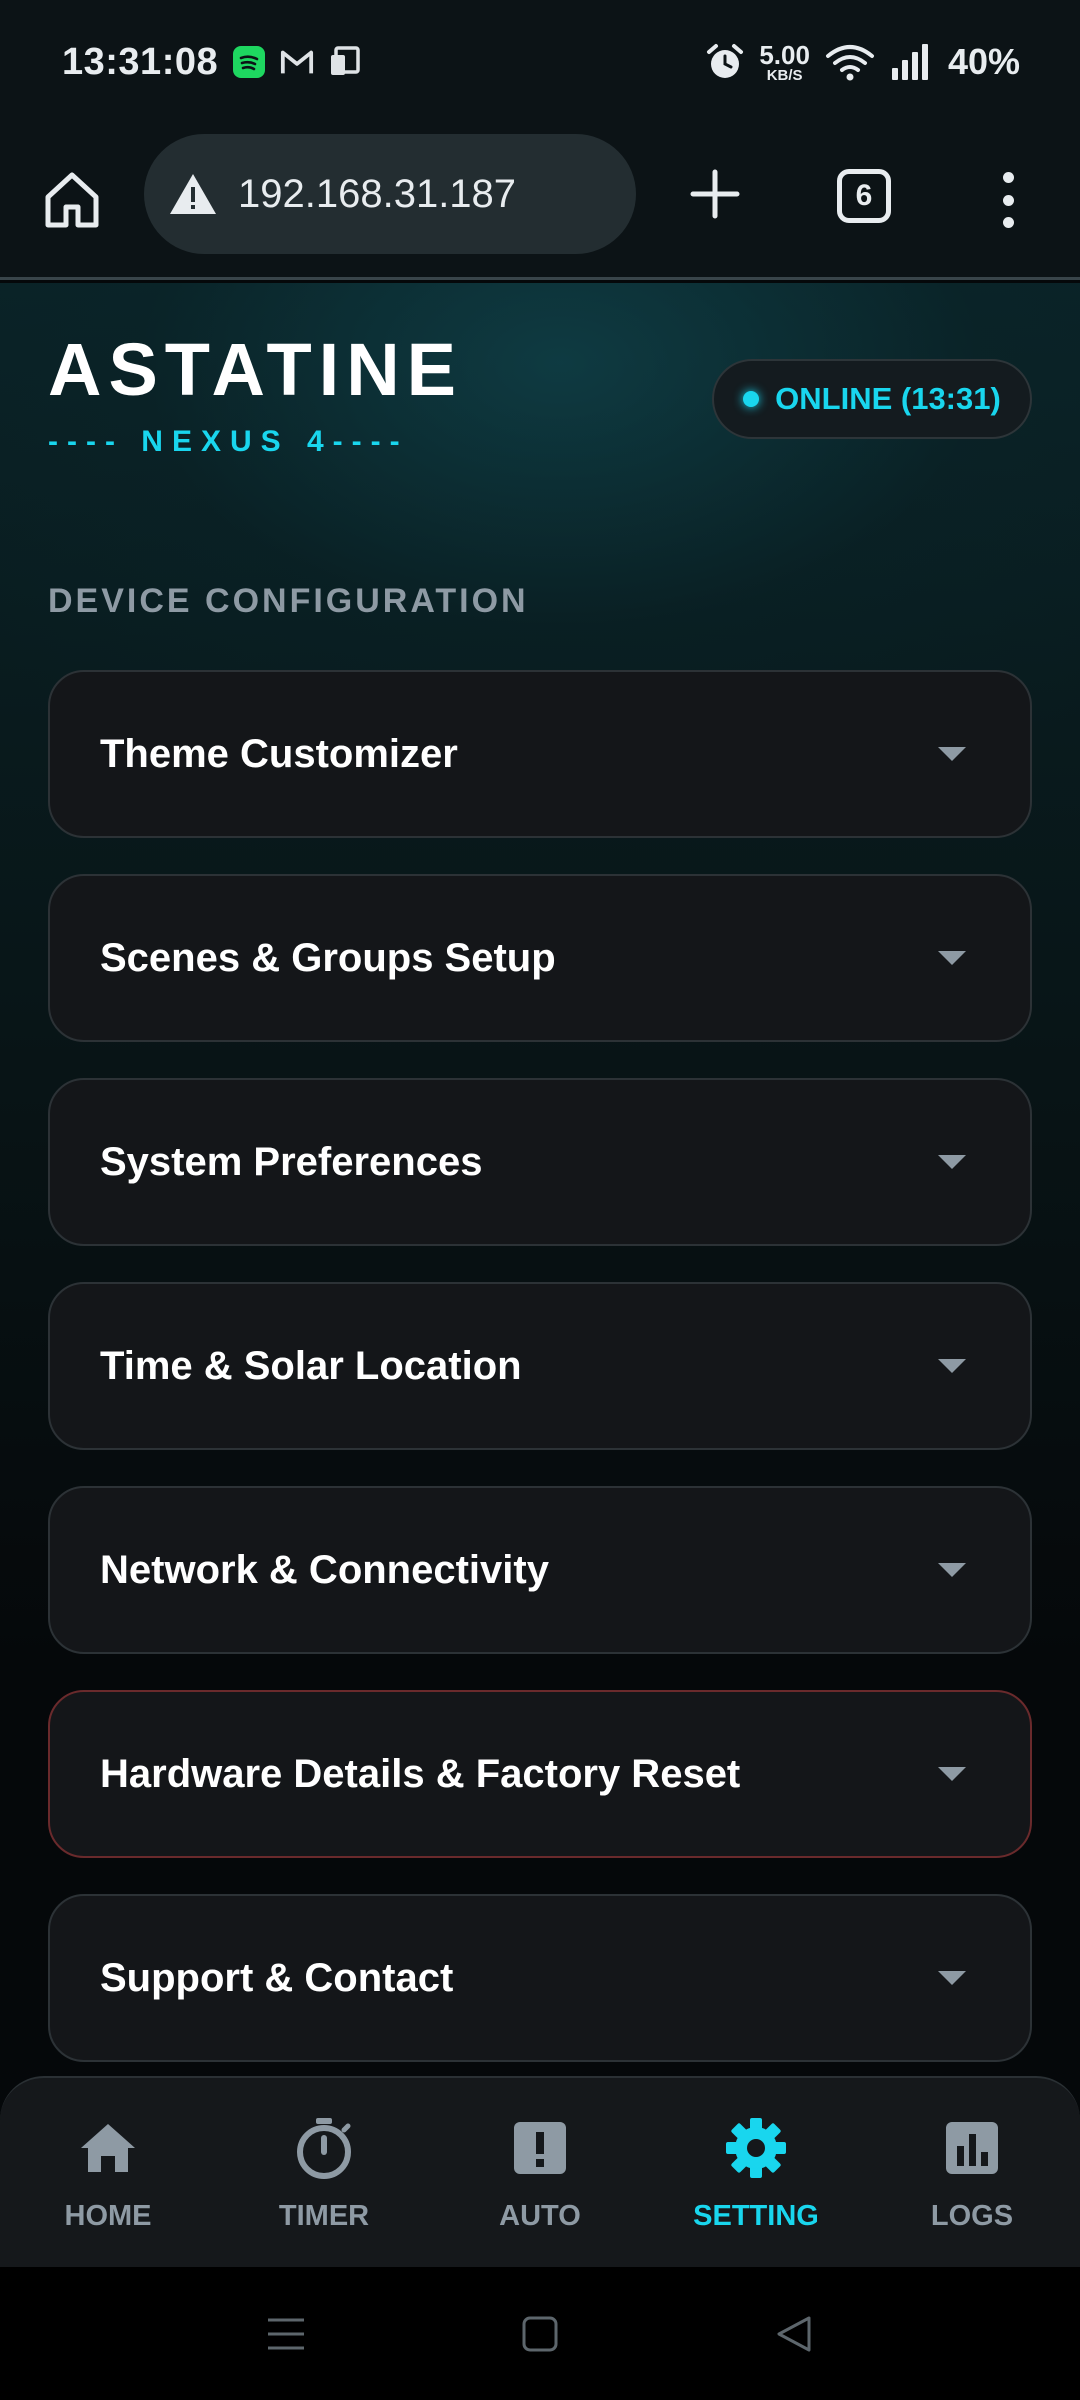  Describe the element at coordinates (108, 2216) in the screenshot. I see `nav-label: HOME` at that location.